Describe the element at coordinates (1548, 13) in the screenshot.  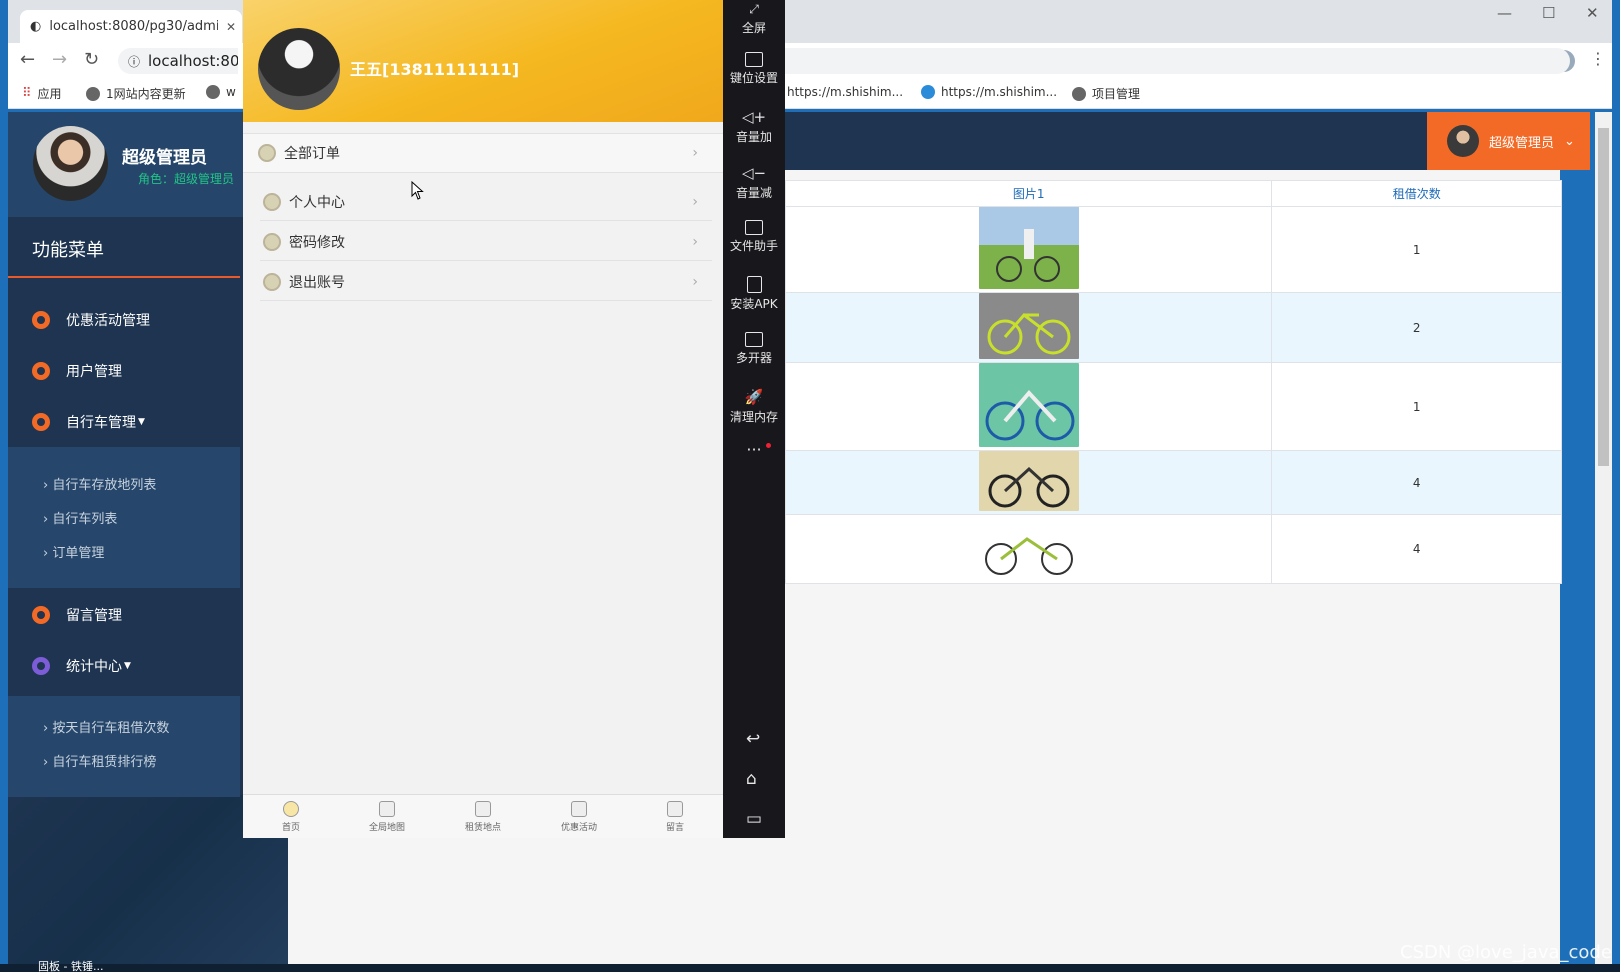
I see `maximize-icon: ☐` at that location.